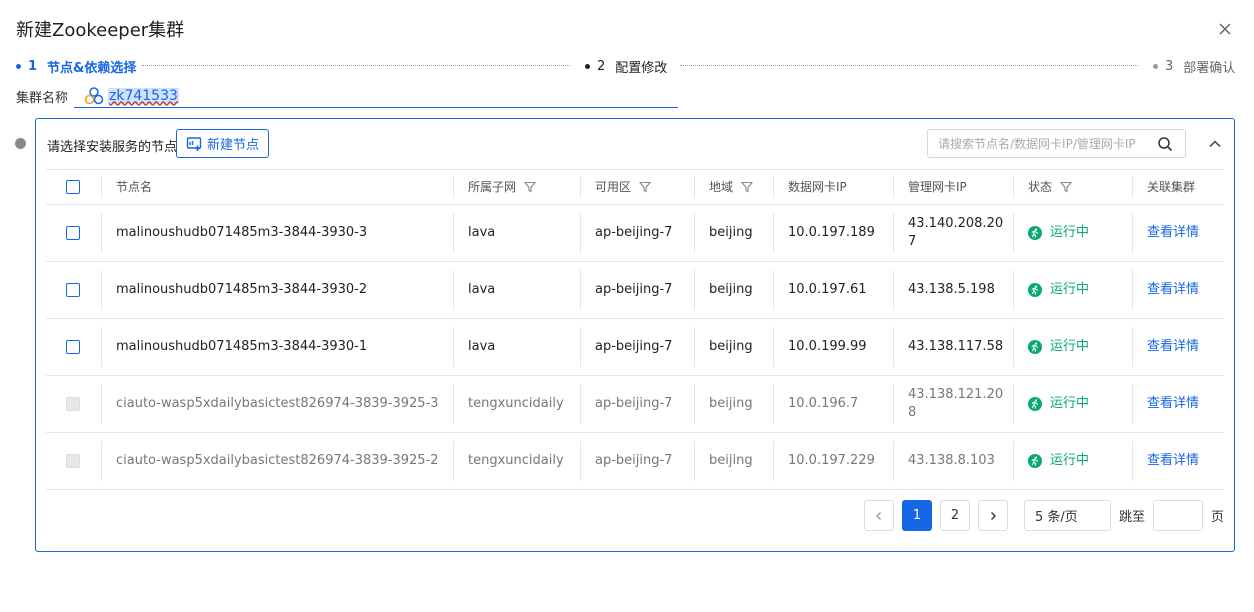 The image size is (1254, 612). I want to click on page-2-button: 2, so click(955, 515).